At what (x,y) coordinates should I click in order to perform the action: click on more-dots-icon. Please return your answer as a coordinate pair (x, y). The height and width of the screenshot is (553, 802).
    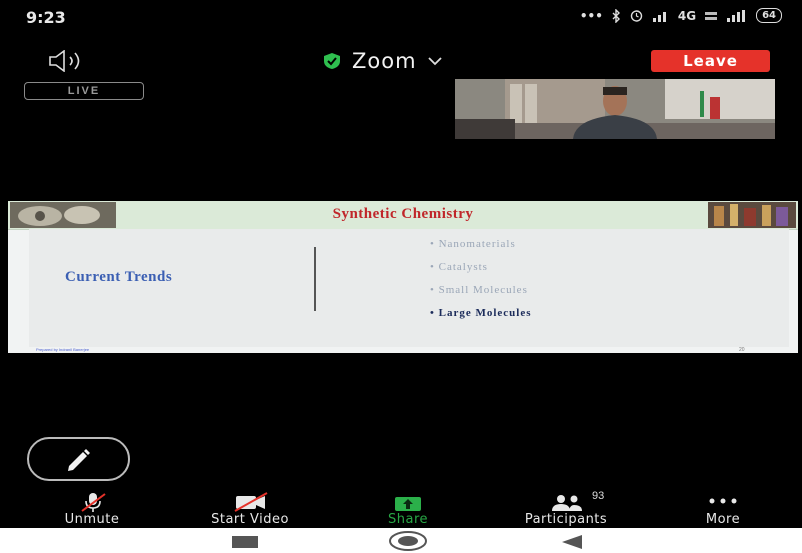
    Looking at the image, I should click on (723, 501).